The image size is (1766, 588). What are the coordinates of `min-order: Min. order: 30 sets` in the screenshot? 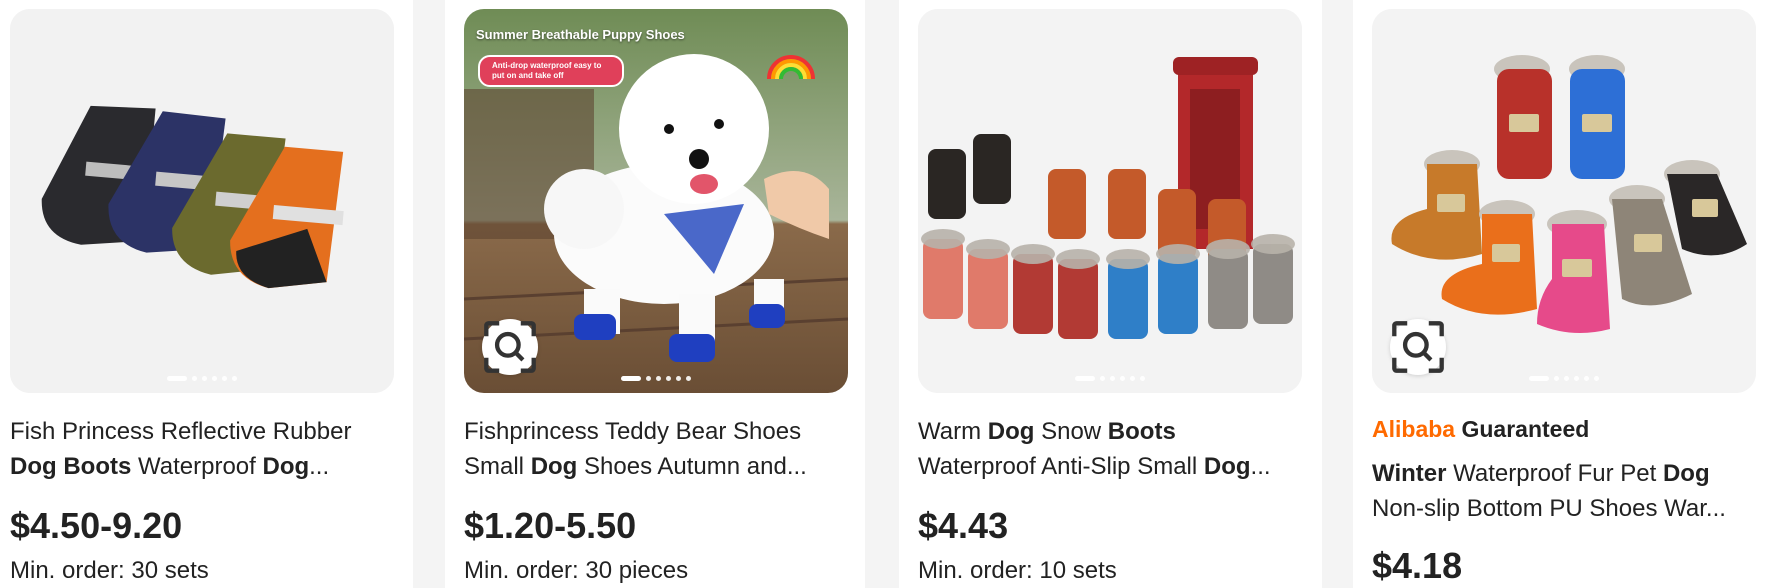 It's located at (109, 570).